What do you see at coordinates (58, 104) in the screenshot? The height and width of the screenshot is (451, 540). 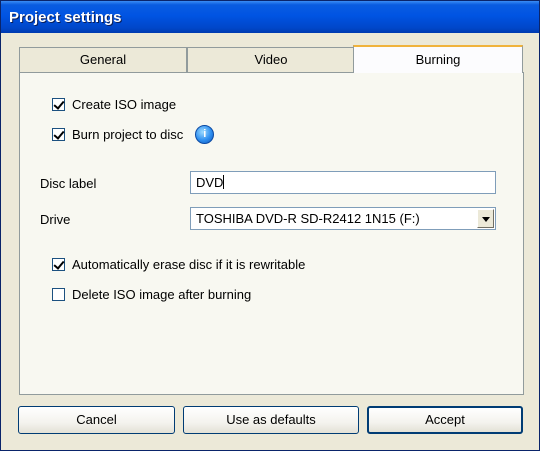 I see `create-iso-checkbox` at bounding box center [58, 104].